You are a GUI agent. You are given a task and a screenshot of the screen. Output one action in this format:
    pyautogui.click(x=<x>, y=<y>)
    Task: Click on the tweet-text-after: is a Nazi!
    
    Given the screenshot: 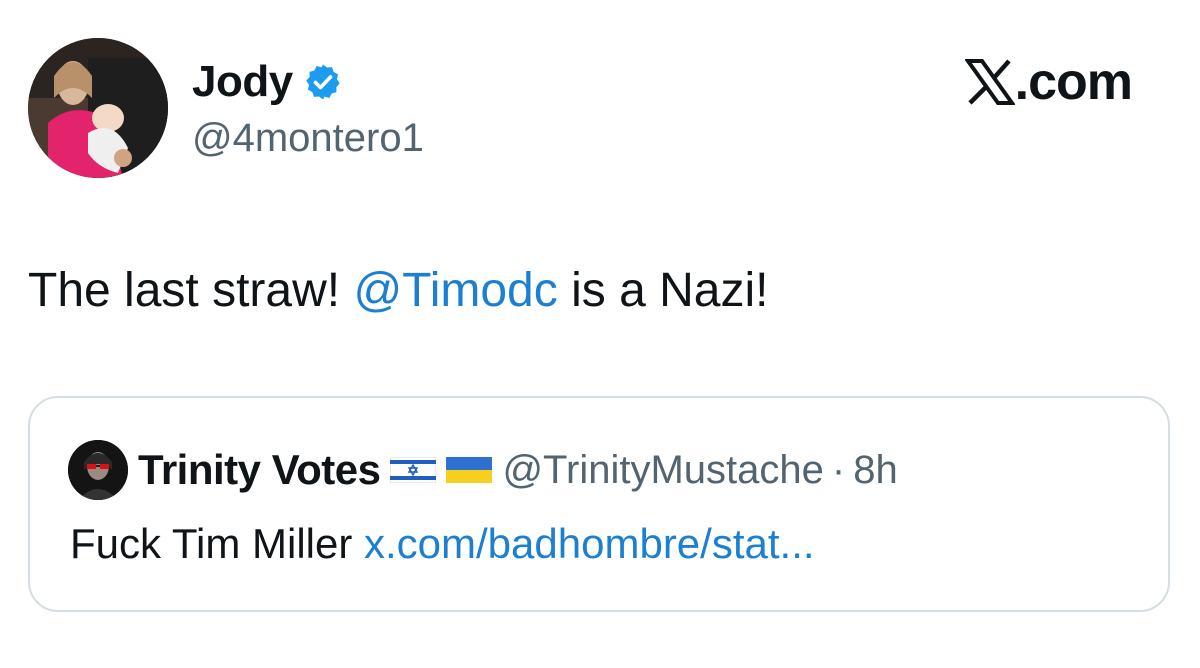 What is the action you would take?
    pyautogui.click(x=663, y=290)
    